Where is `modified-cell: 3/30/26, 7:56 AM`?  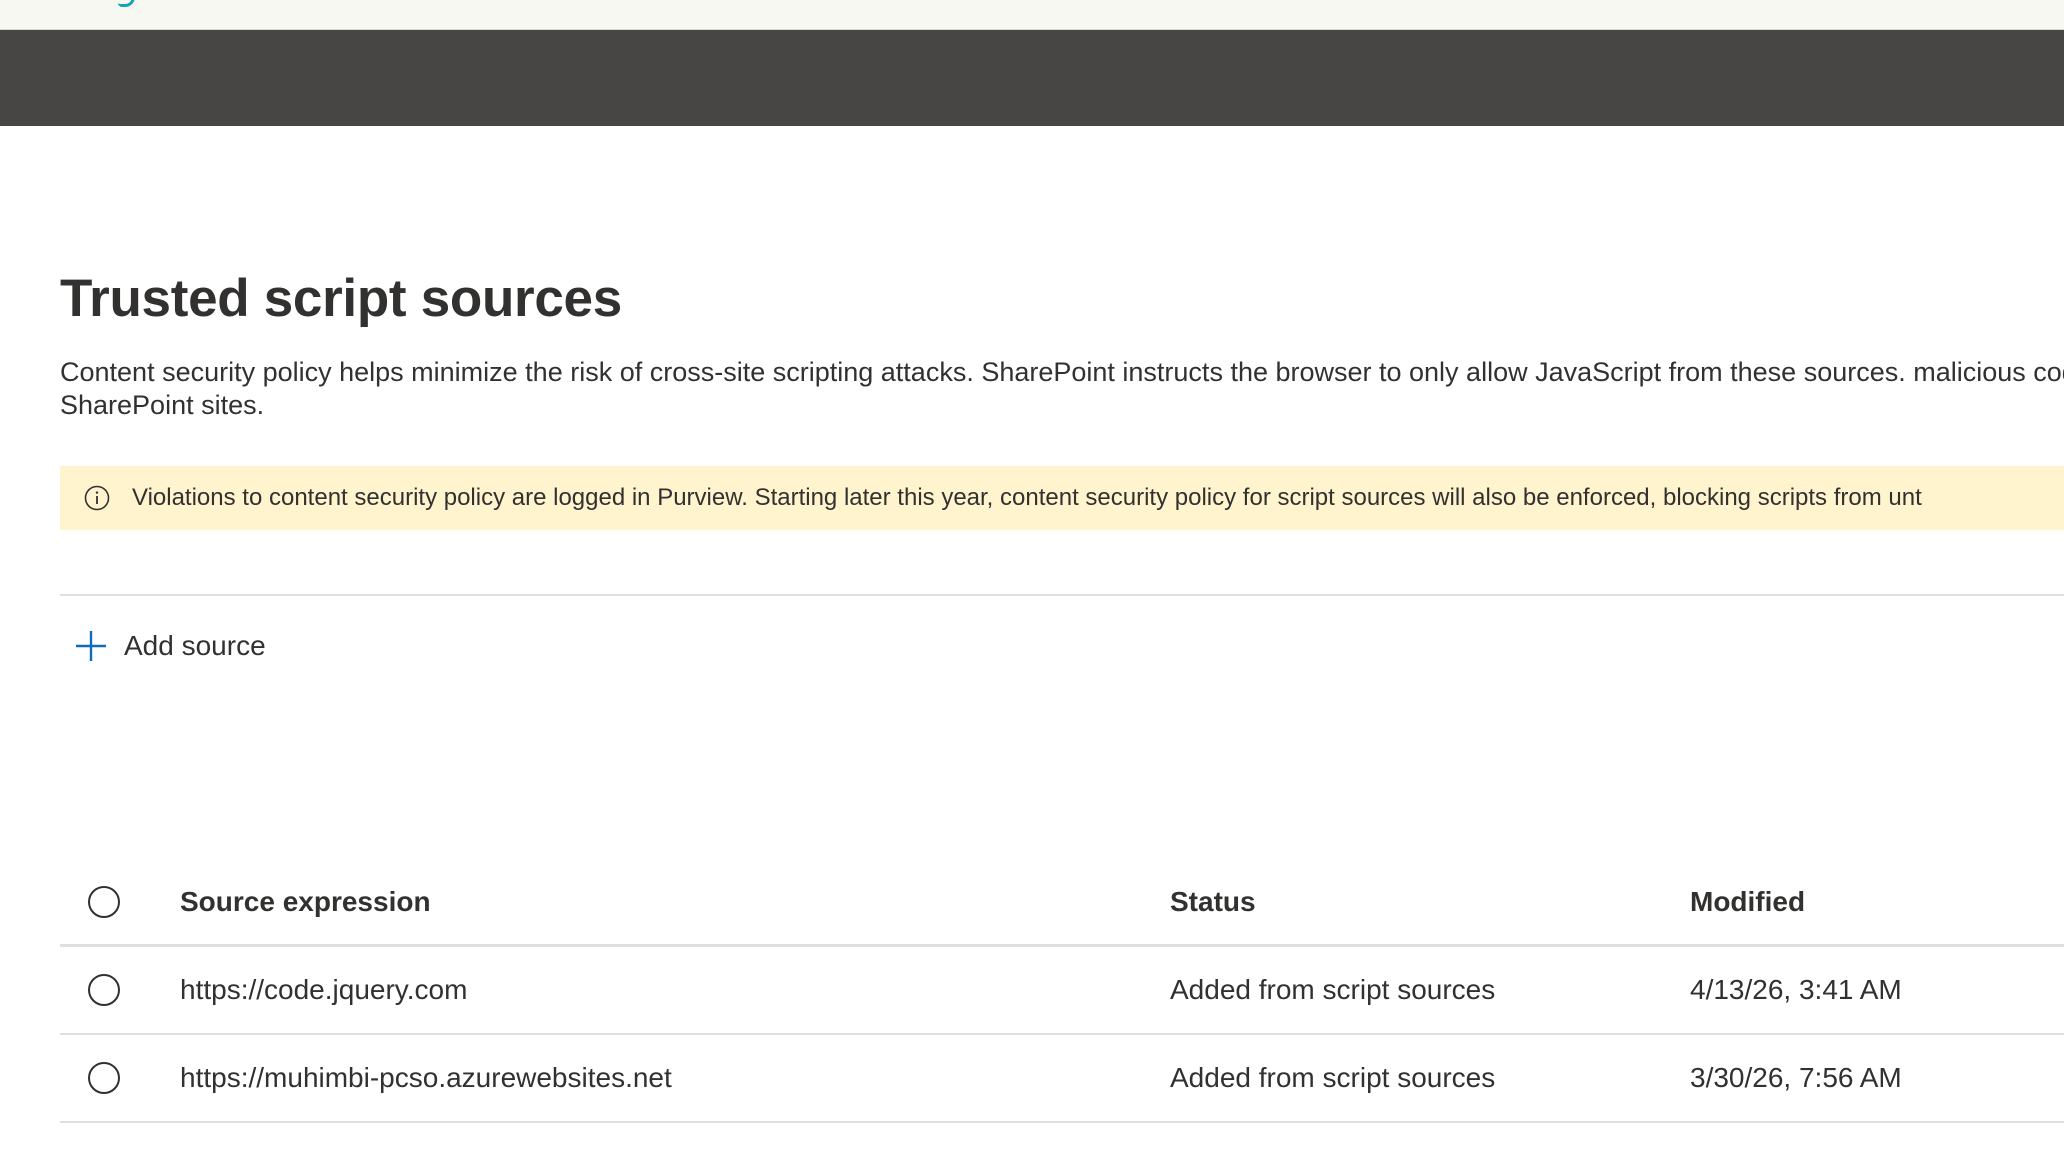
modified-cell: 3/30/26, 7:56 AM is located at coordinates (1796, 1077).